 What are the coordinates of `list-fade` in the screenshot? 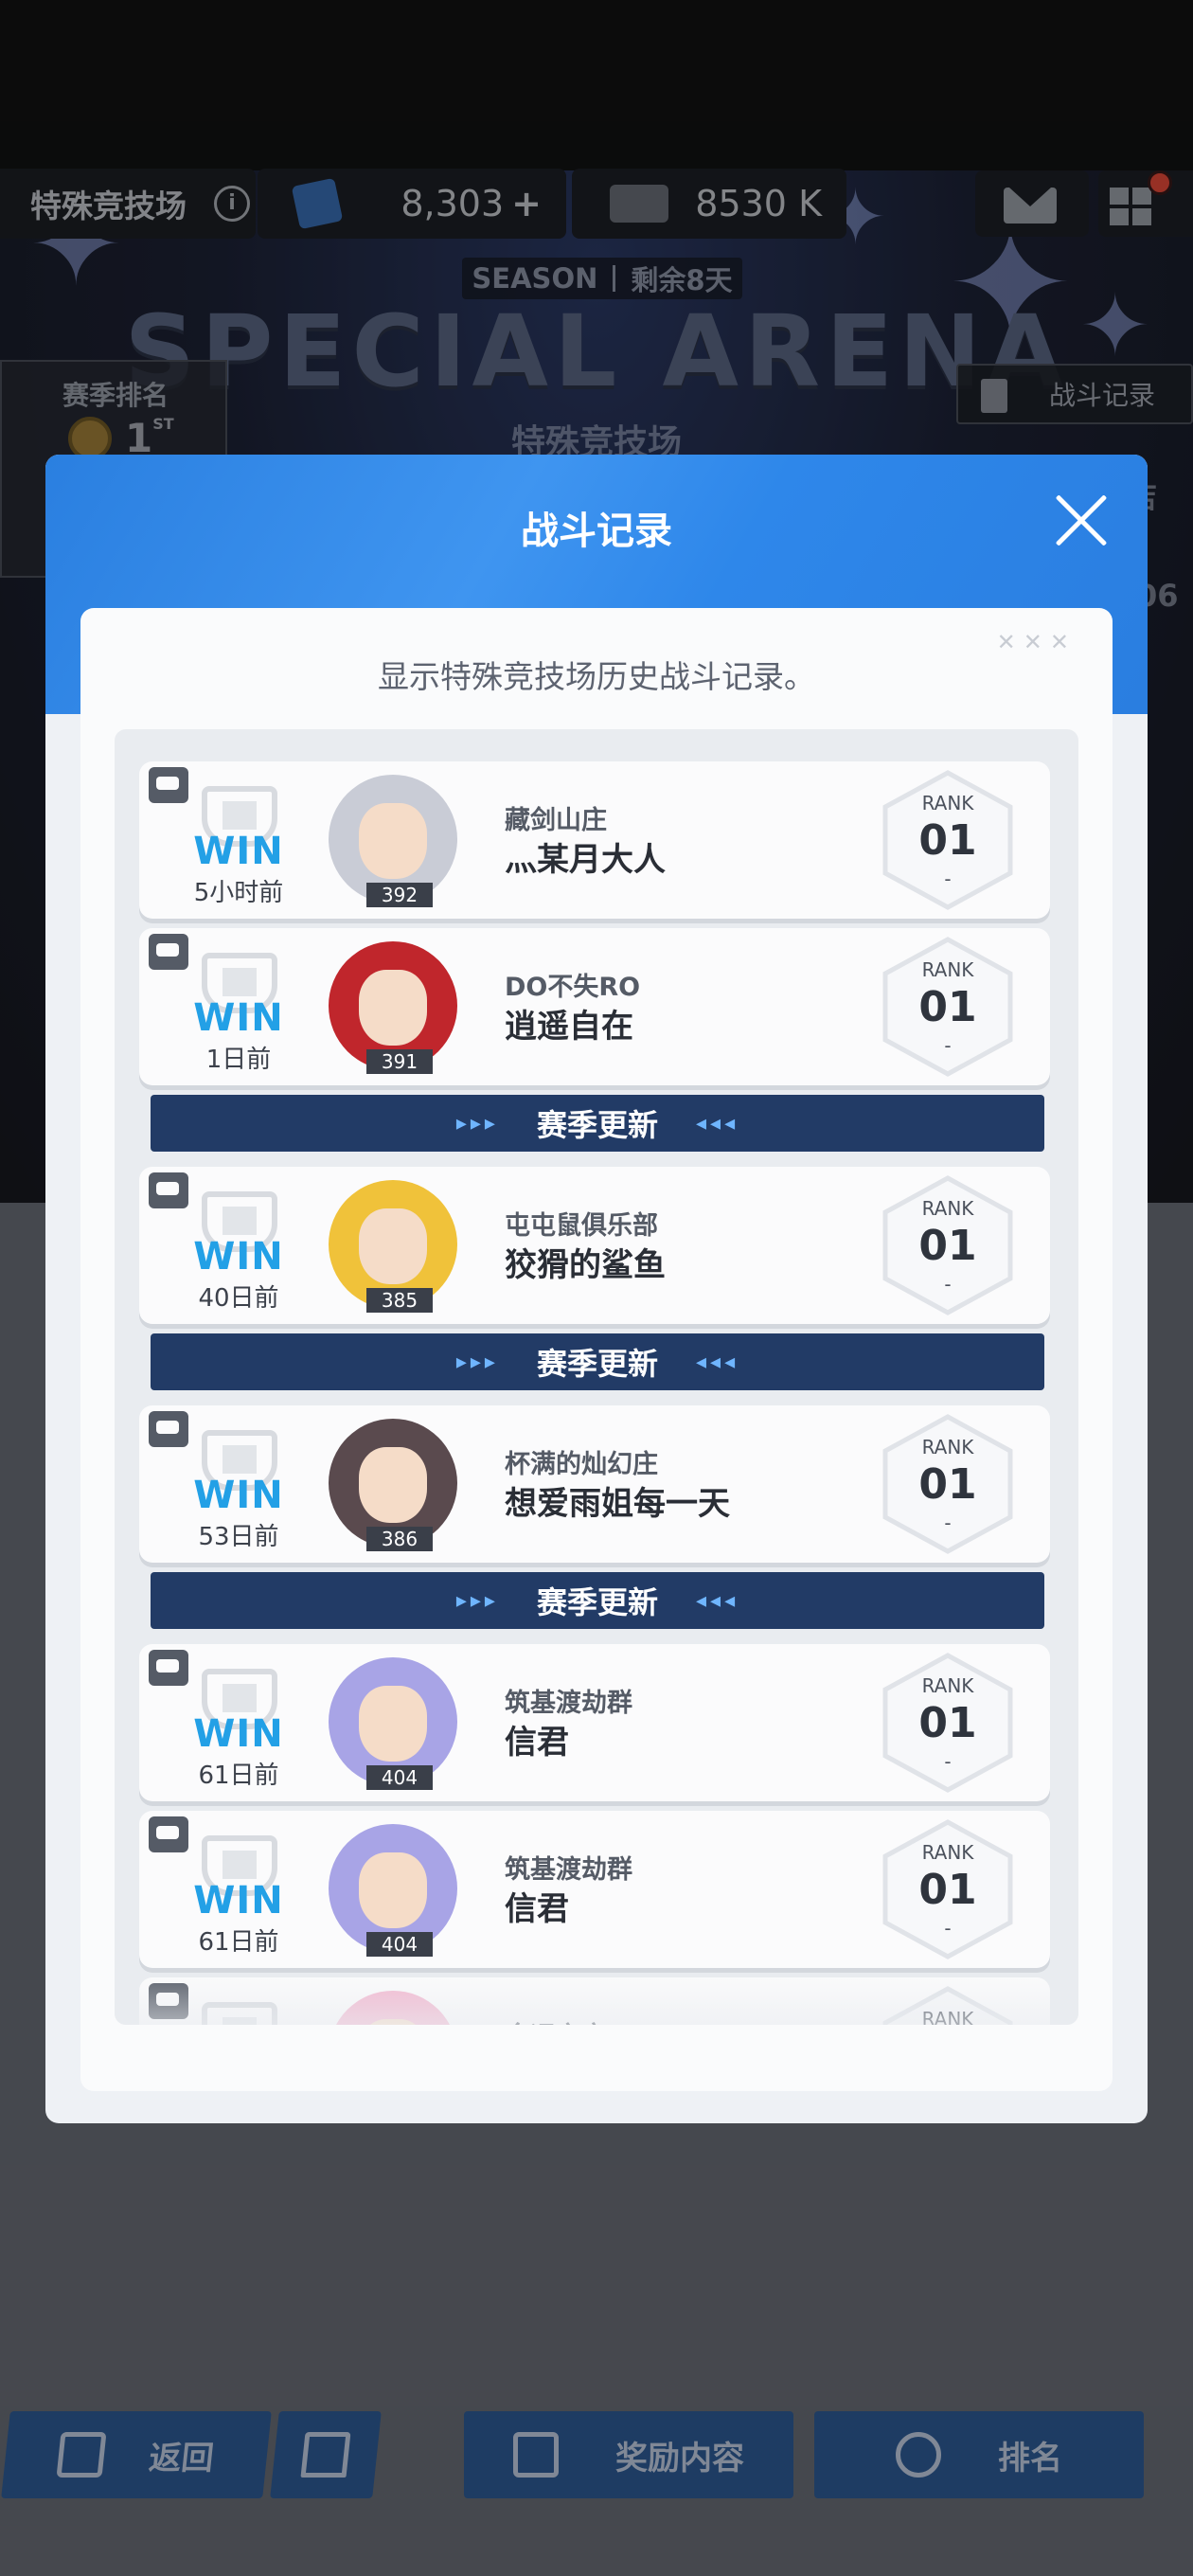 It's located at (596, 1997).